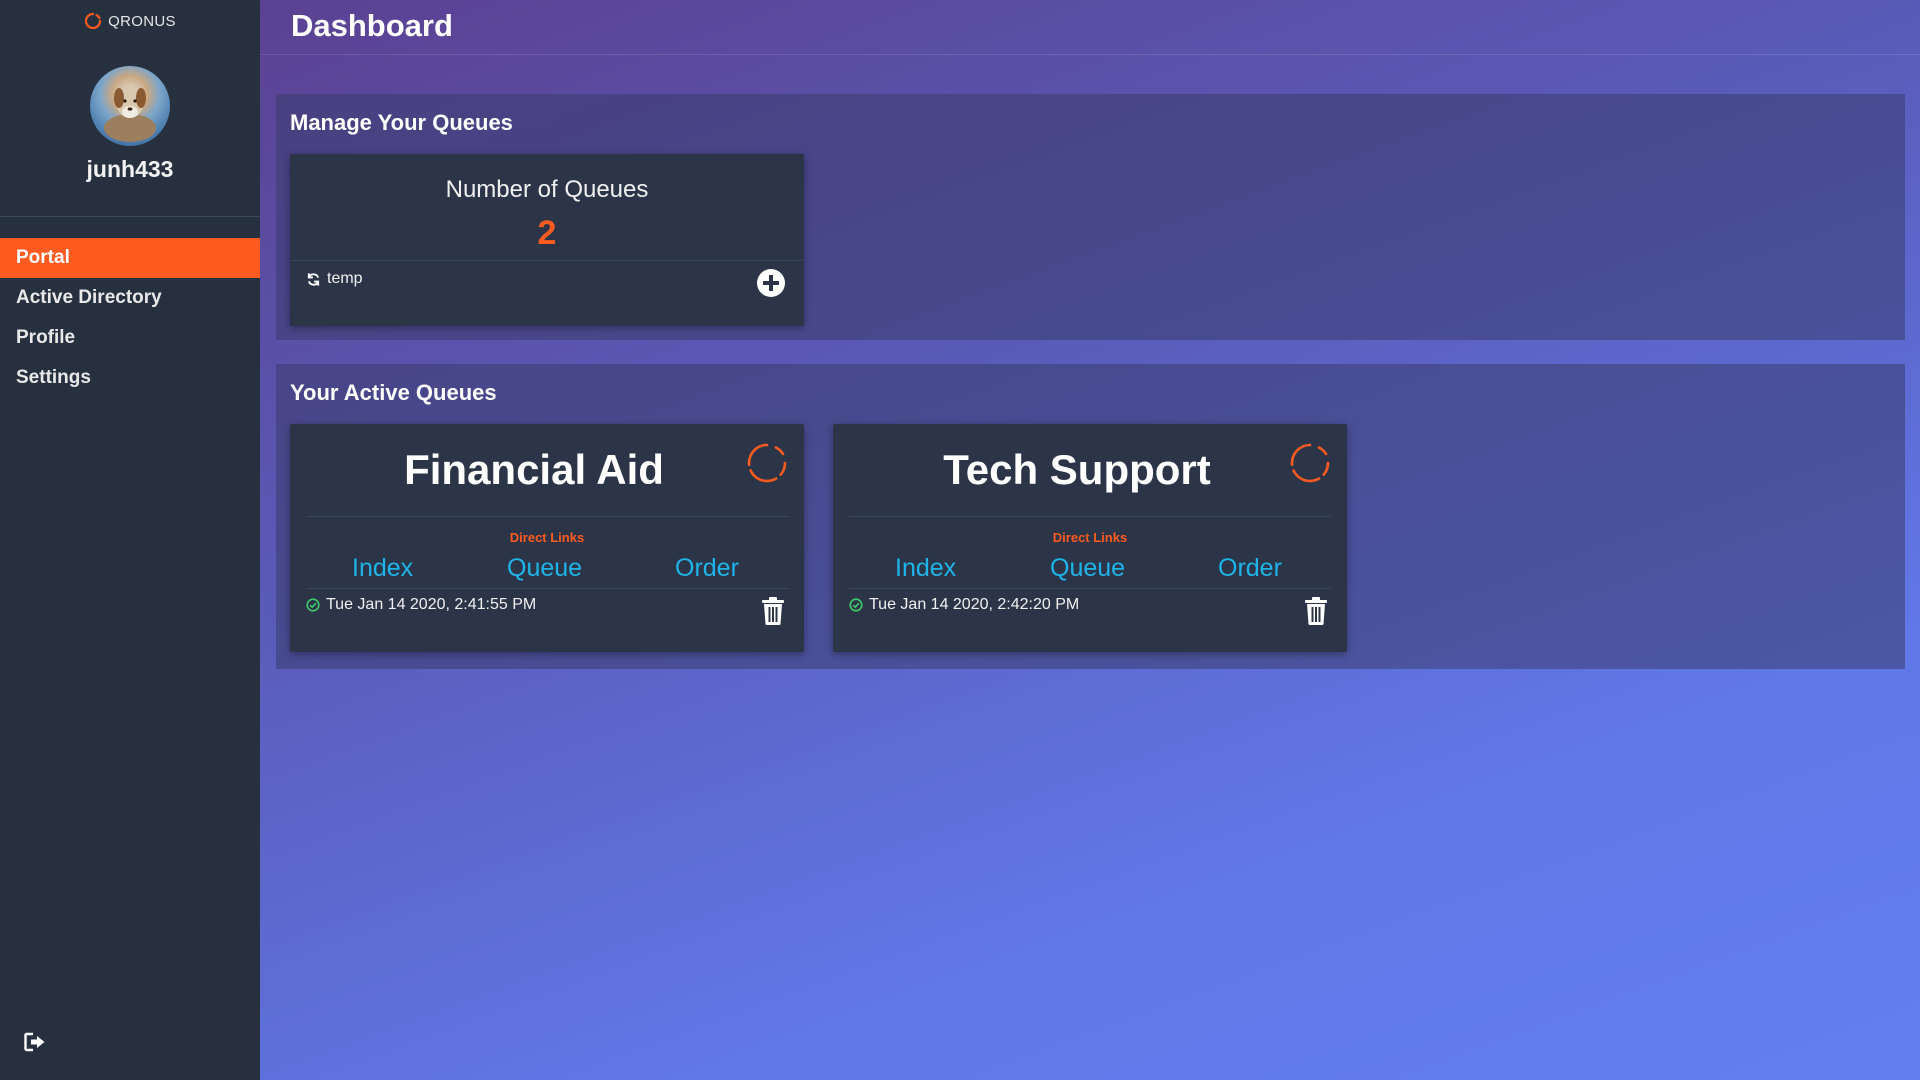 The image size is (1920, 1080). I want to click on queue-timestamp: Tue Jan 14 2020, 2:42:20 PM, so click(964, 605).